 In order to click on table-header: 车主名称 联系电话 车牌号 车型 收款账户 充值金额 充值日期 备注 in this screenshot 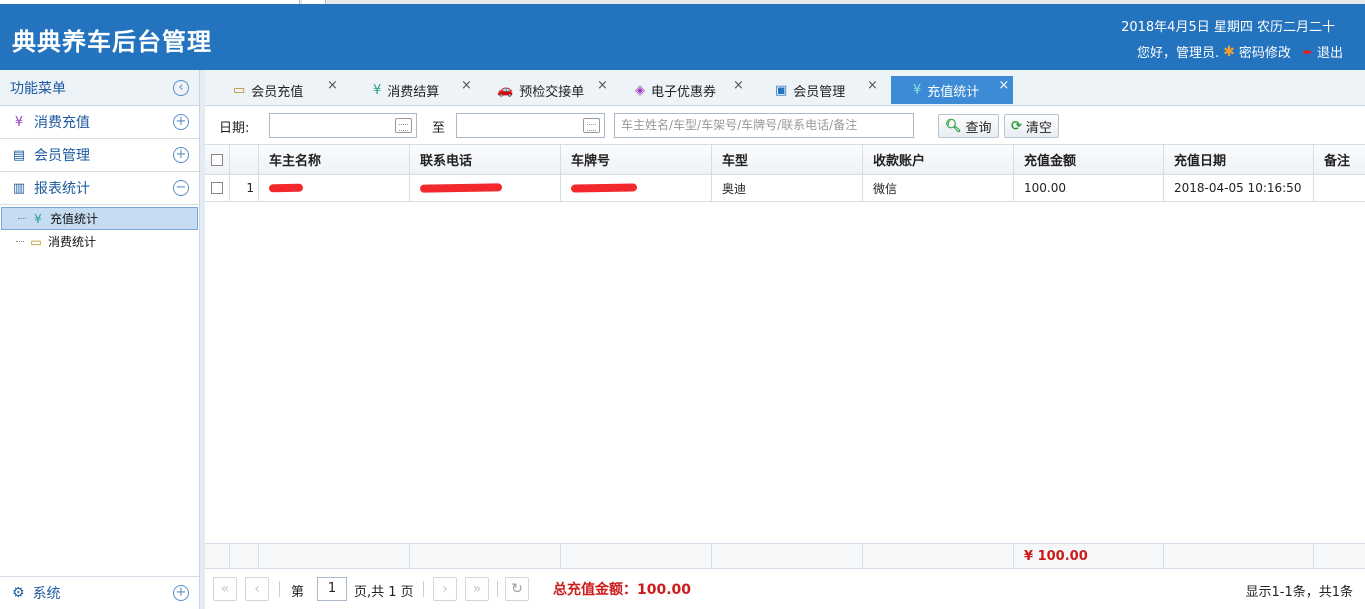, I will do `click(785, 160)`.